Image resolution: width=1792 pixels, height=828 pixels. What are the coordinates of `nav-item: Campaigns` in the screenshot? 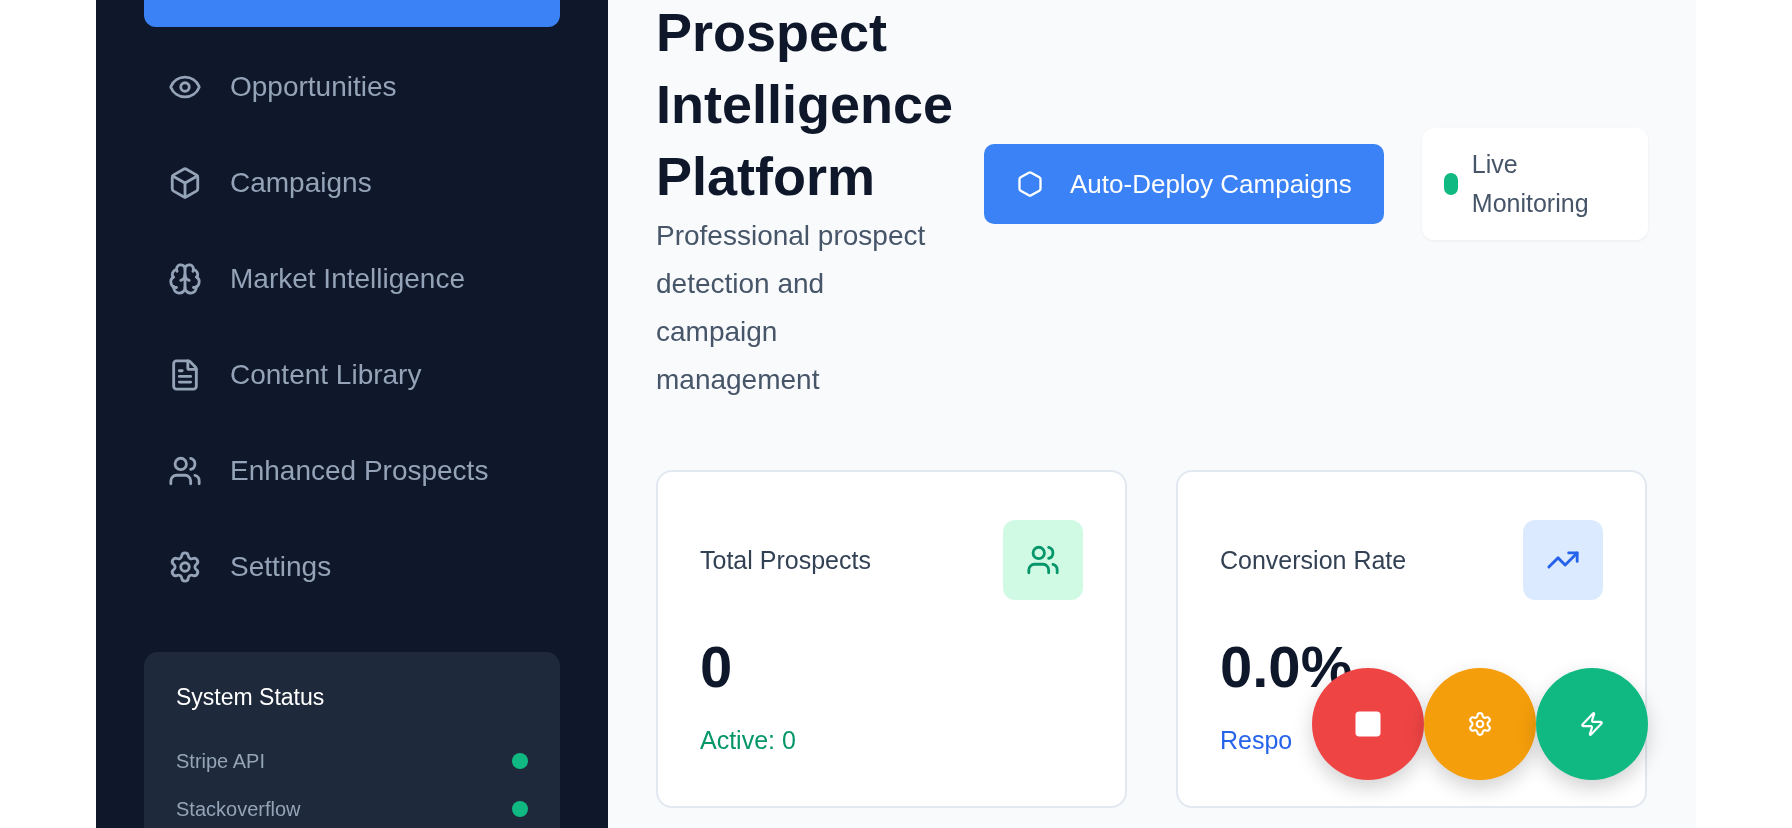 It's located at (352, 183).